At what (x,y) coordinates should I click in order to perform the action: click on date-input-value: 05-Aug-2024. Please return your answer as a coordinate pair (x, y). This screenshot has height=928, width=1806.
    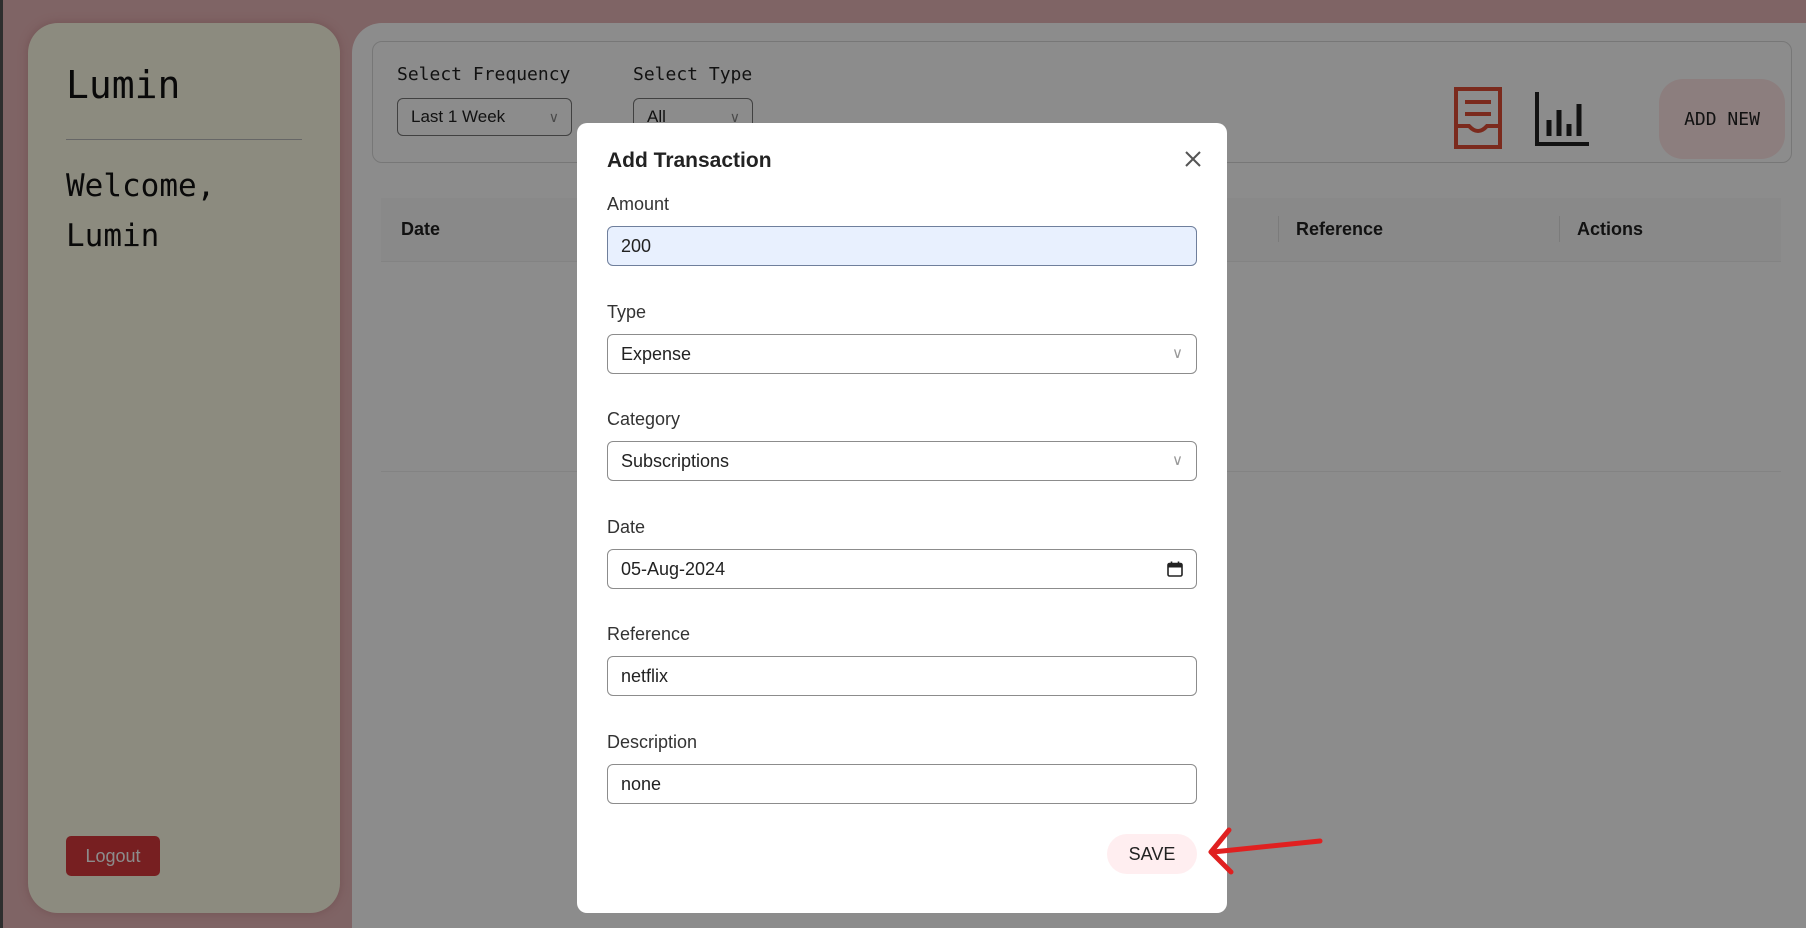
    Looking at the image, I should click on (673, 569).